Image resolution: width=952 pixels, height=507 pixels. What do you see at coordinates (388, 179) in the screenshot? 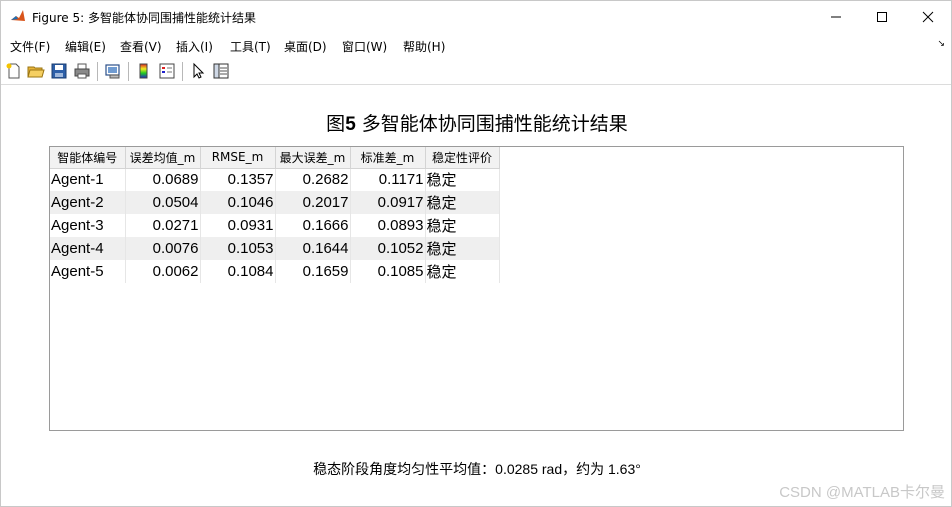
I see `cell-std: 0.1171` at bounding box center [388, 179].